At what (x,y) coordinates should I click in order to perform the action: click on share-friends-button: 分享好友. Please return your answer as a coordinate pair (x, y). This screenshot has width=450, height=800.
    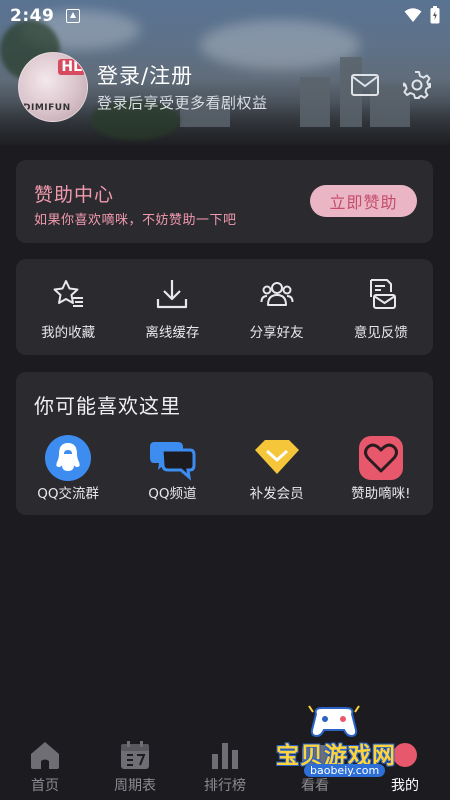
    Looking at the image, I should click on (277, 307).